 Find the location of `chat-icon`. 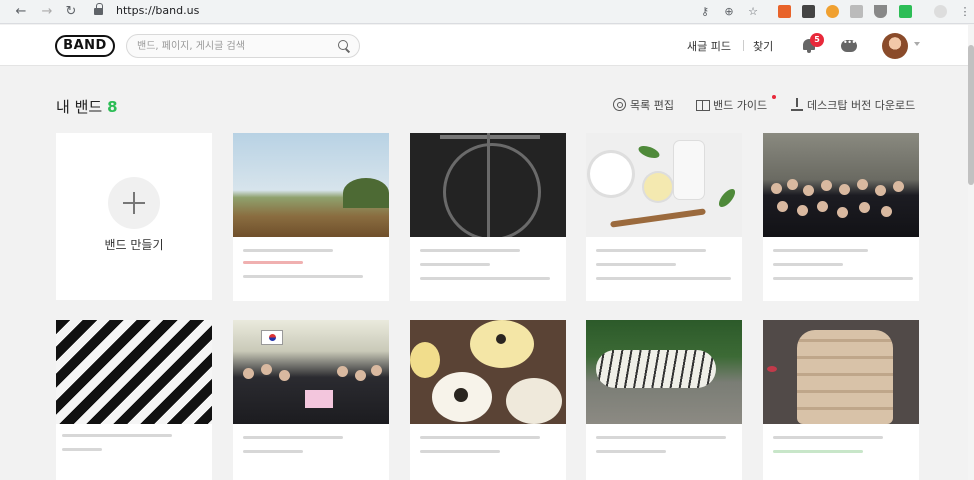

chat-icon is located at coordinates (849, 45).